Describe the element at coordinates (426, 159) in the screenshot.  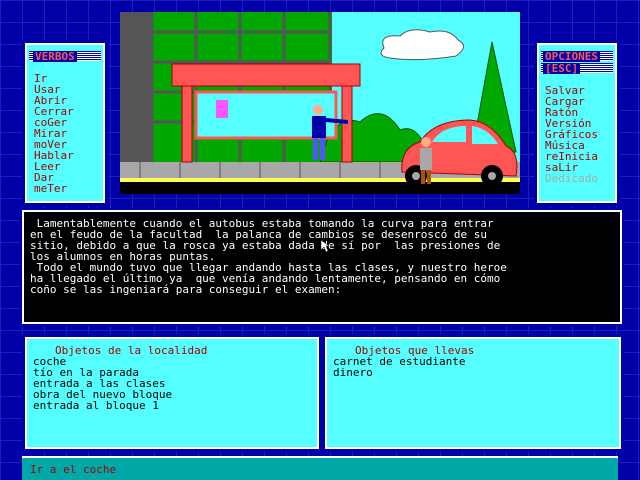
I see `hero-body` at that location.